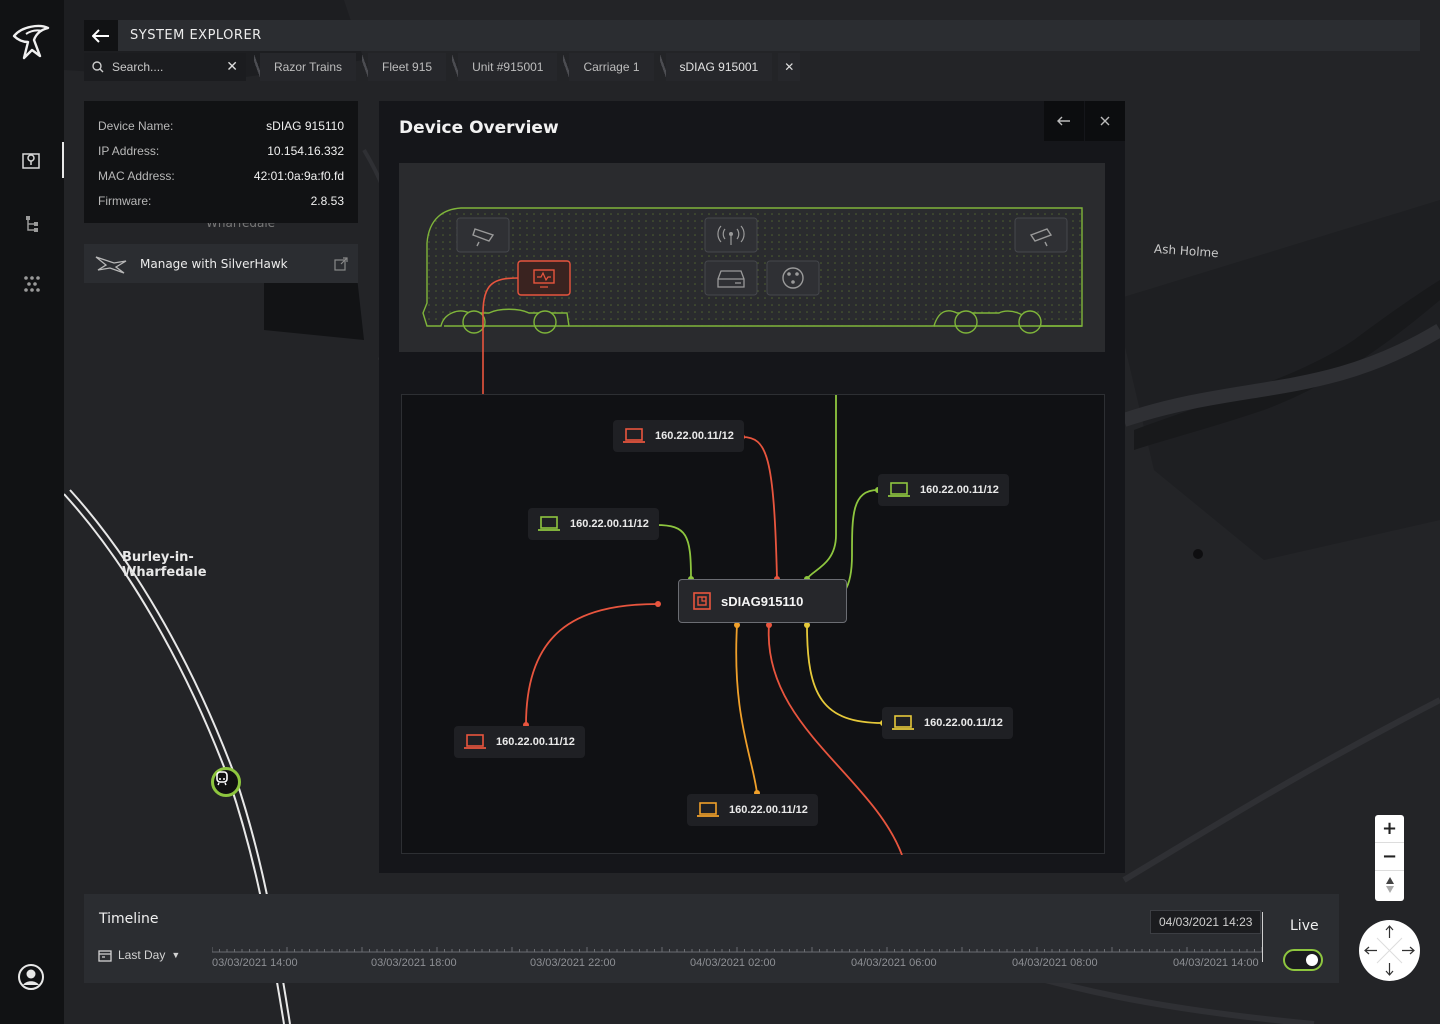 This screenshot has height=1024, width=1440. I want to click on live-toggle, so click(1303, 960).